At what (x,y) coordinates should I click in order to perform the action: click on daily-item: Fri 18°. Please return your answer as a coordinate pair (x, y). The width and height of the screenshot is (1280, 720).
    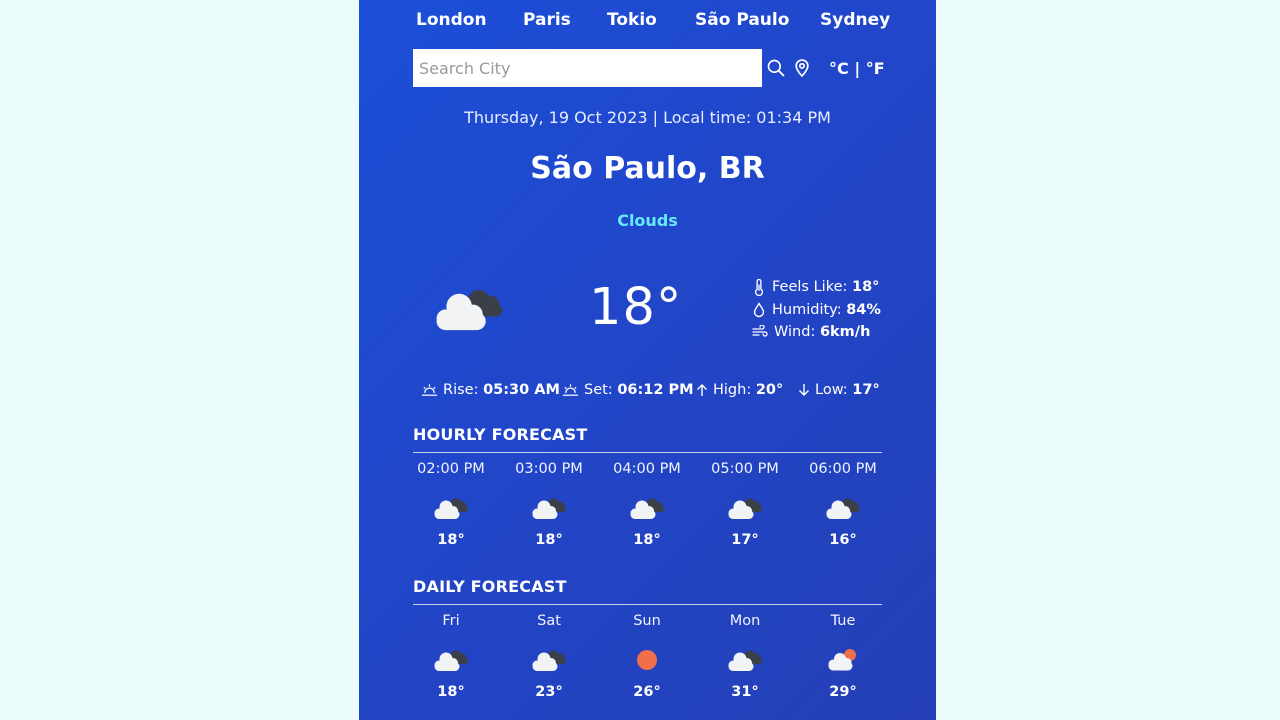
    Looking at the image, I should click on (451, 655).